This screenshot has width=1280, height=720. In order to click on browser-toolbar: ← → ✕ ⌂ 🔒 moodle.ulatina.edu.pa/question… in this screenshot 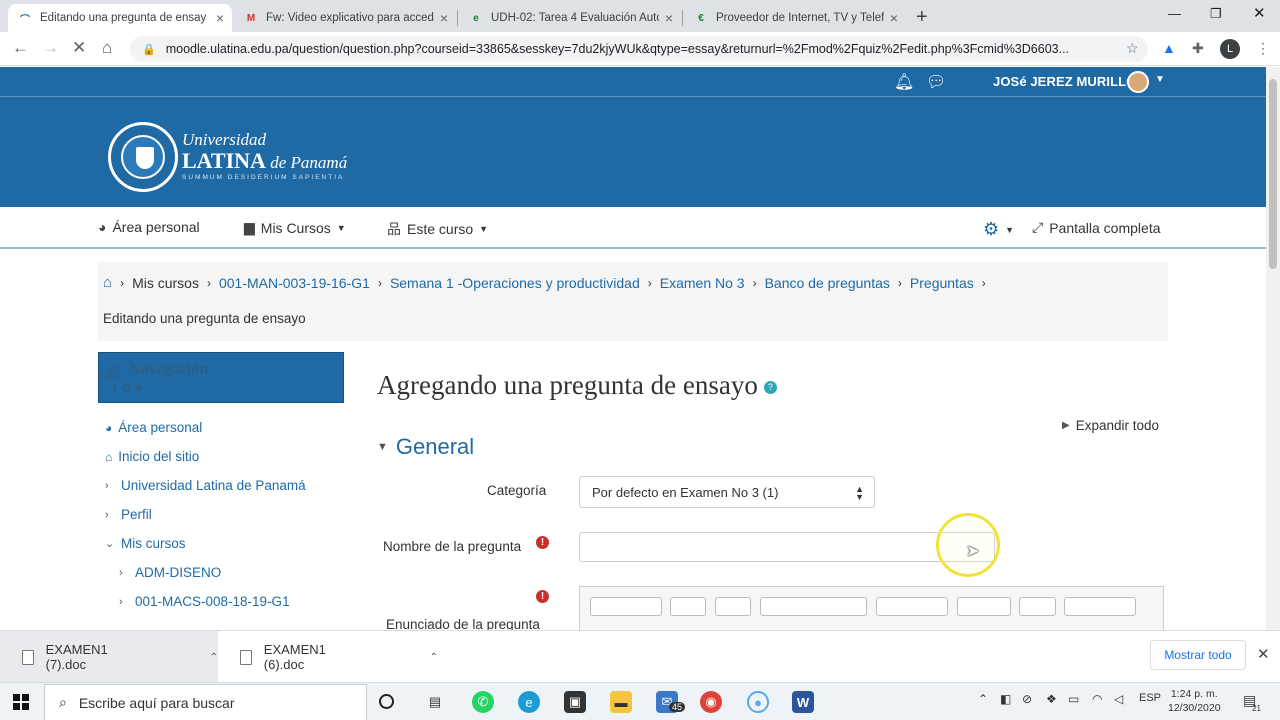, I will do `click(640, 49)`.